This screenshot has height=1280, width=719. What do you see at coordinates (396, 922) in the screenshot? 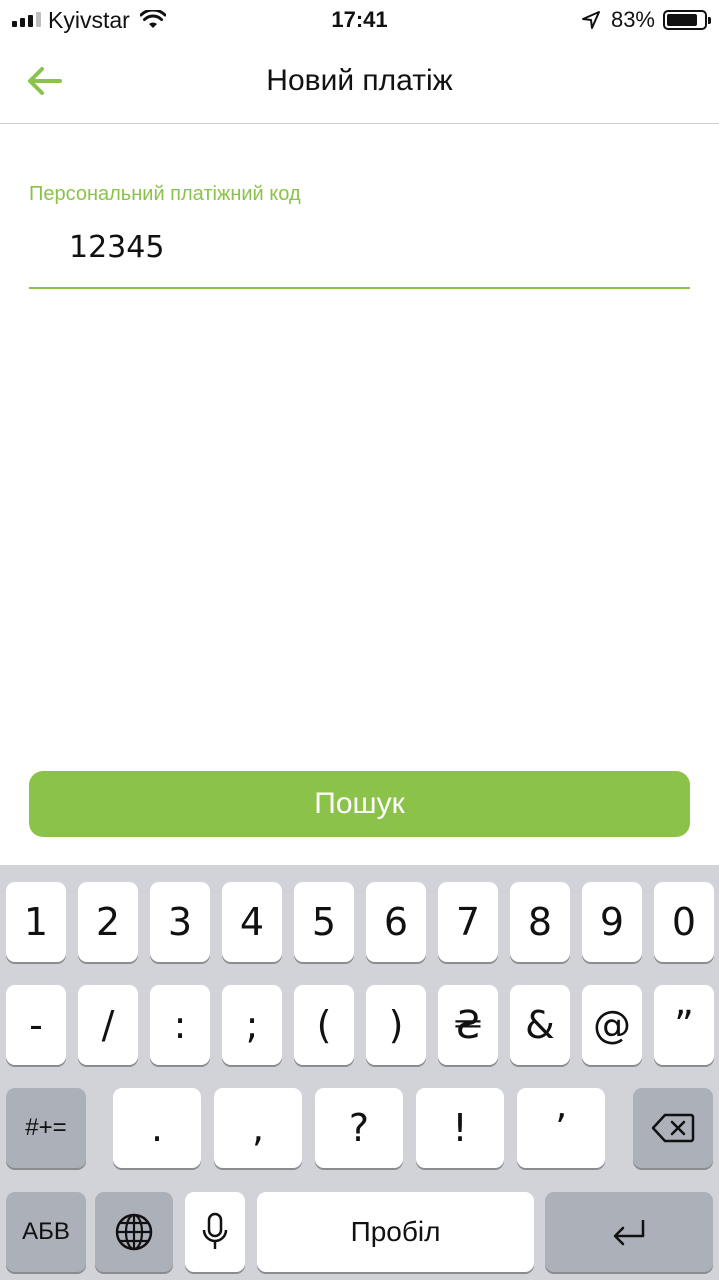
I see `key-6: 6` at bounding box center [396, 922].